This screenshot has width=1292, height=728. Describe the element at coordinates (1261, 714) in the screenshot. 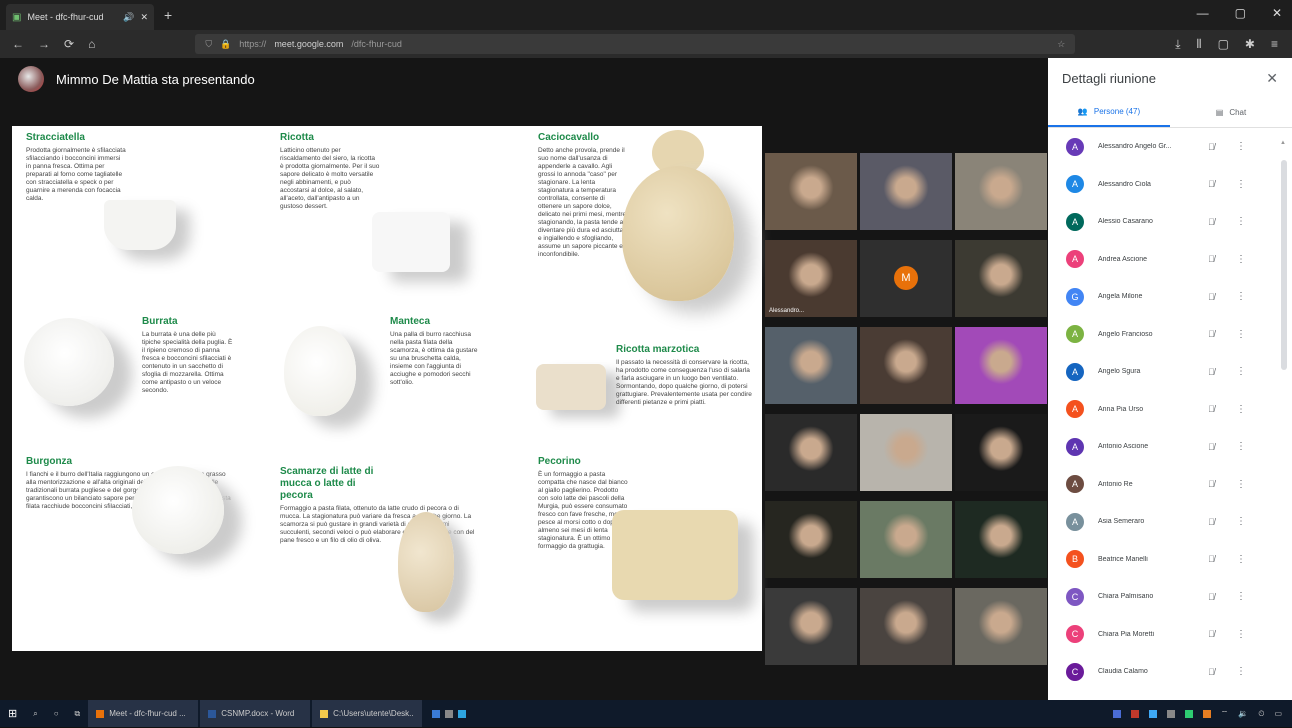

I see `clock: ⏲` at that location.